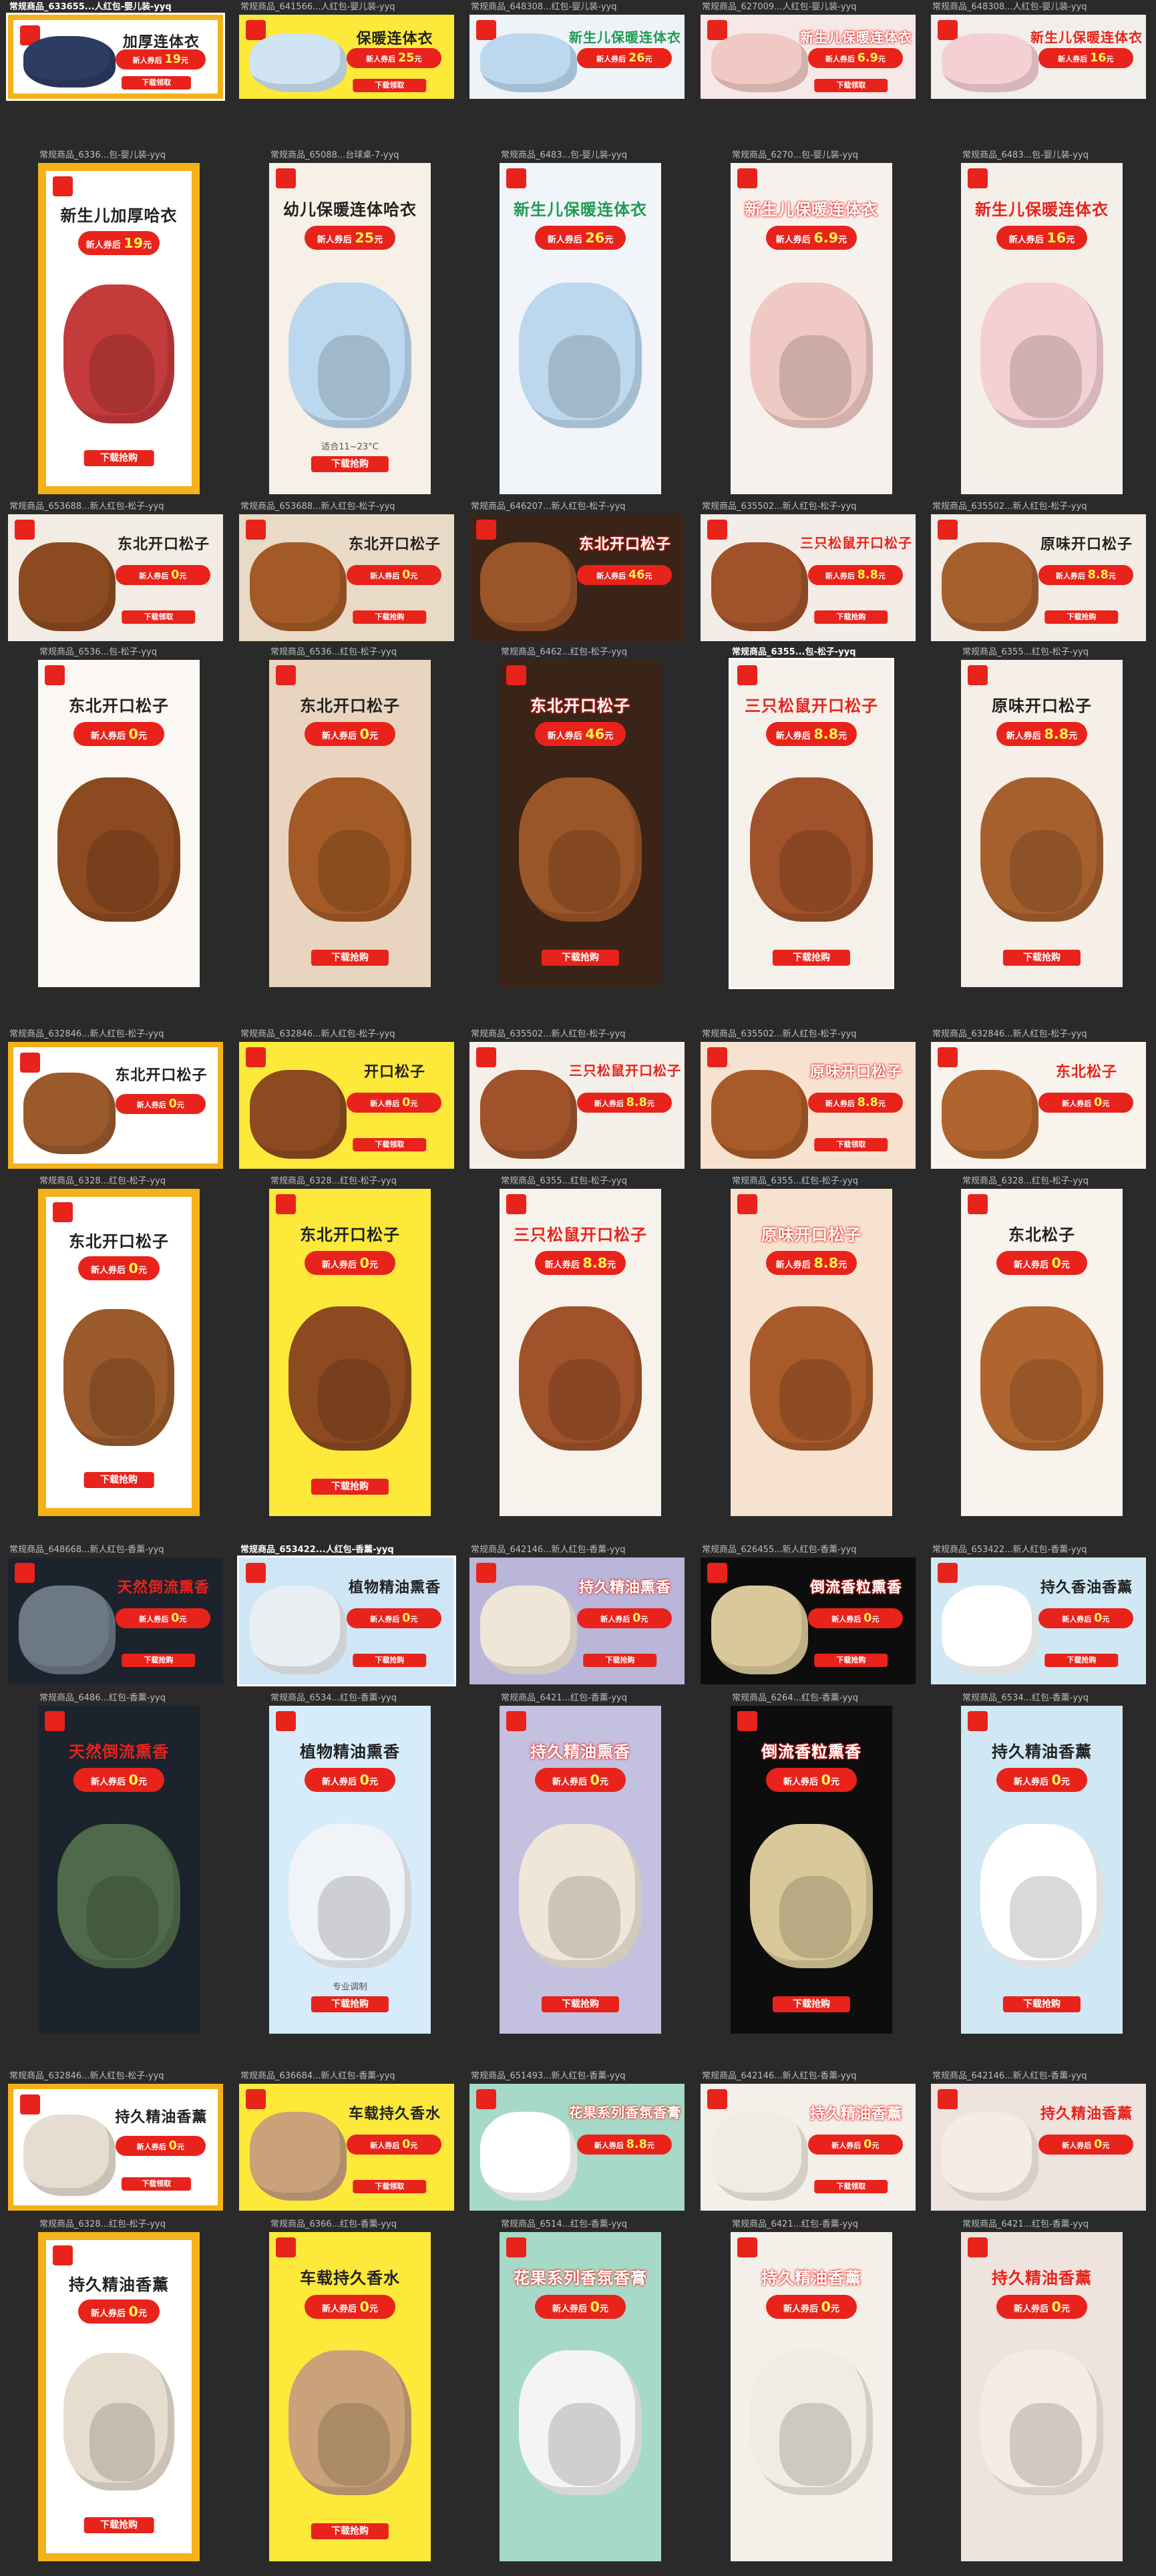 This screenshot has height=2576, width=1156. What do you see at coordinates (1039, 7) in the screenshot?
I see `thumbnail-filename: 常规商品_648308...人红包-婴儿装-yyq` at bounding box center [1039, 7].